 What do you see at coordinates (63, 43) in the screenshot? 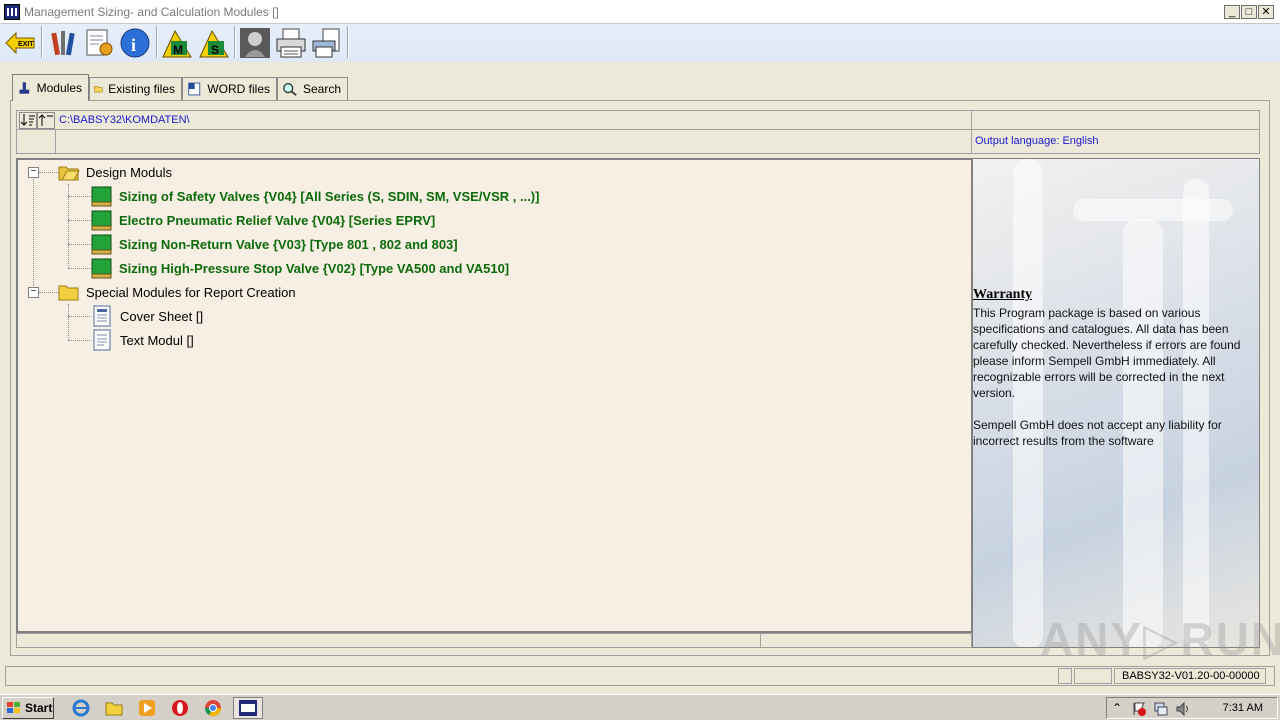
I see `tools-button` at bounding box center [63, 43].